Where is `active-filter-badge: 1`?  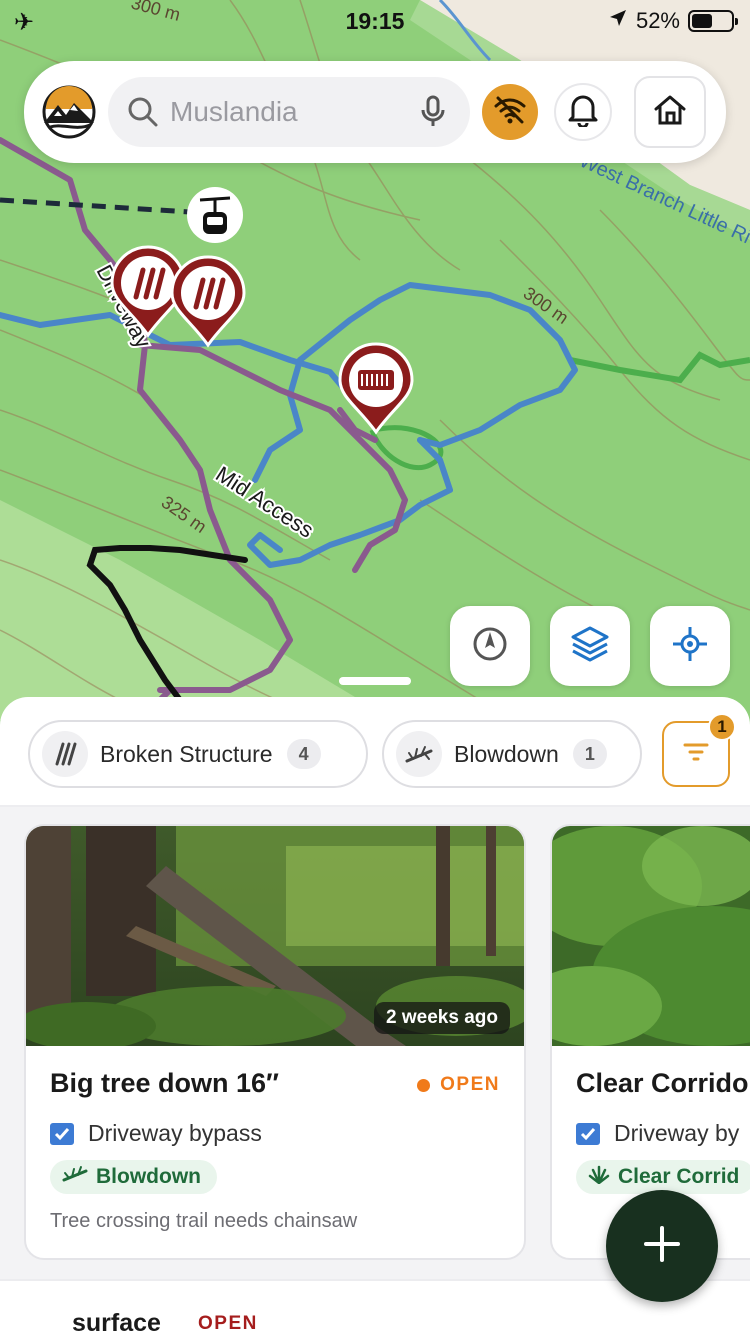 active-filter-badge: 1 is located at coordinates (722, 727).